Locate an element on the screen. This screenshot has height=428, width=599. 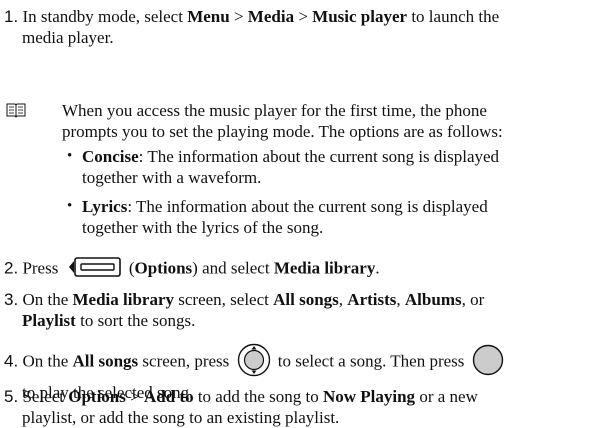
step-number: 3. is located at coordinates (11, 299).